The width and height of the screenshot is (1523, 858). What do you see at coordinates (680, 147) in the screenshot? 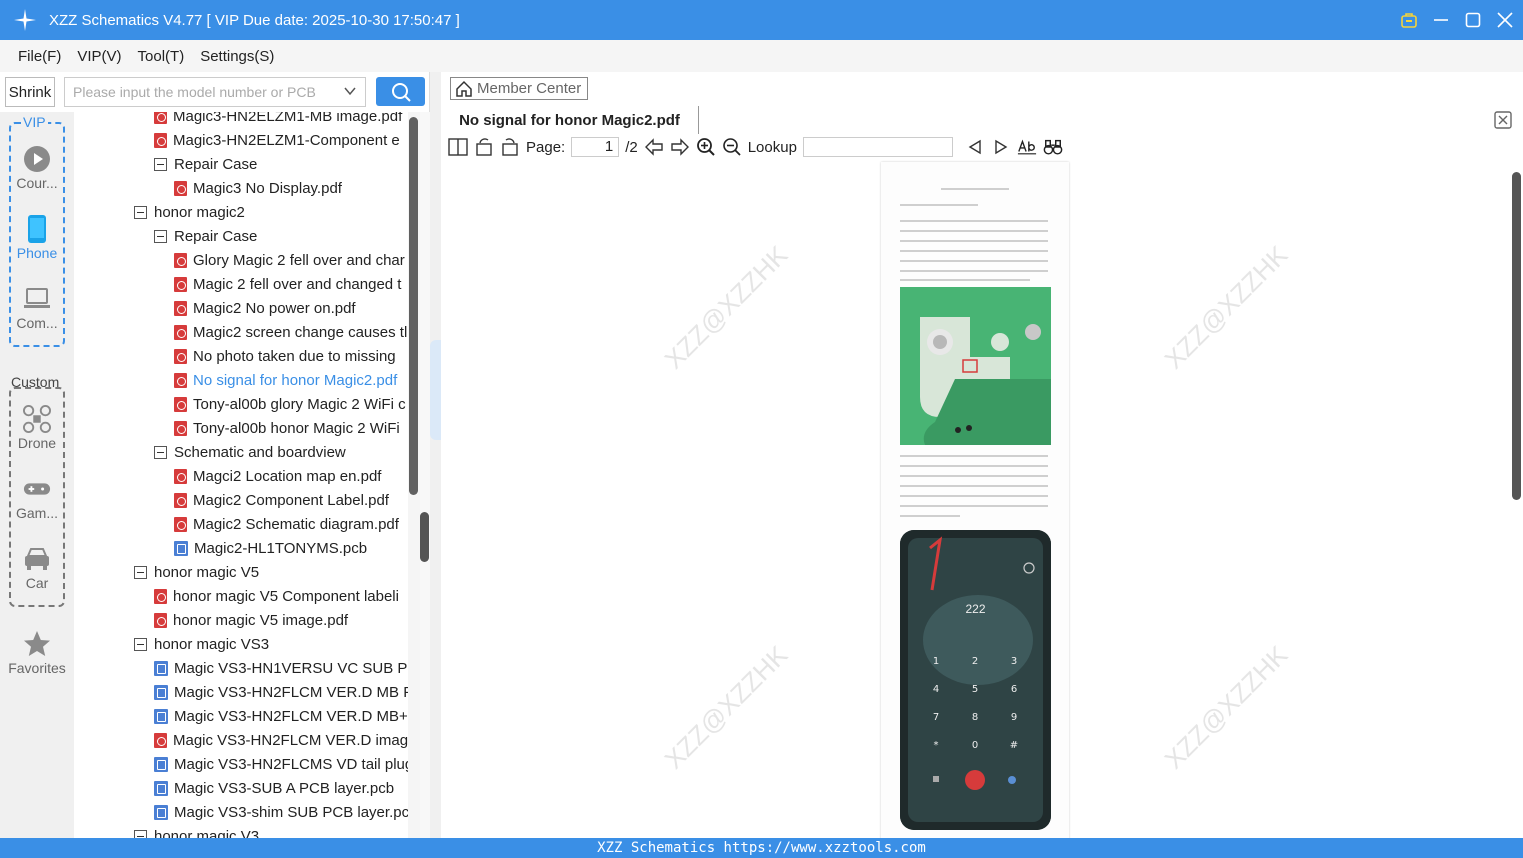
I see `next-page-icon` at bounding box center [680, 147].